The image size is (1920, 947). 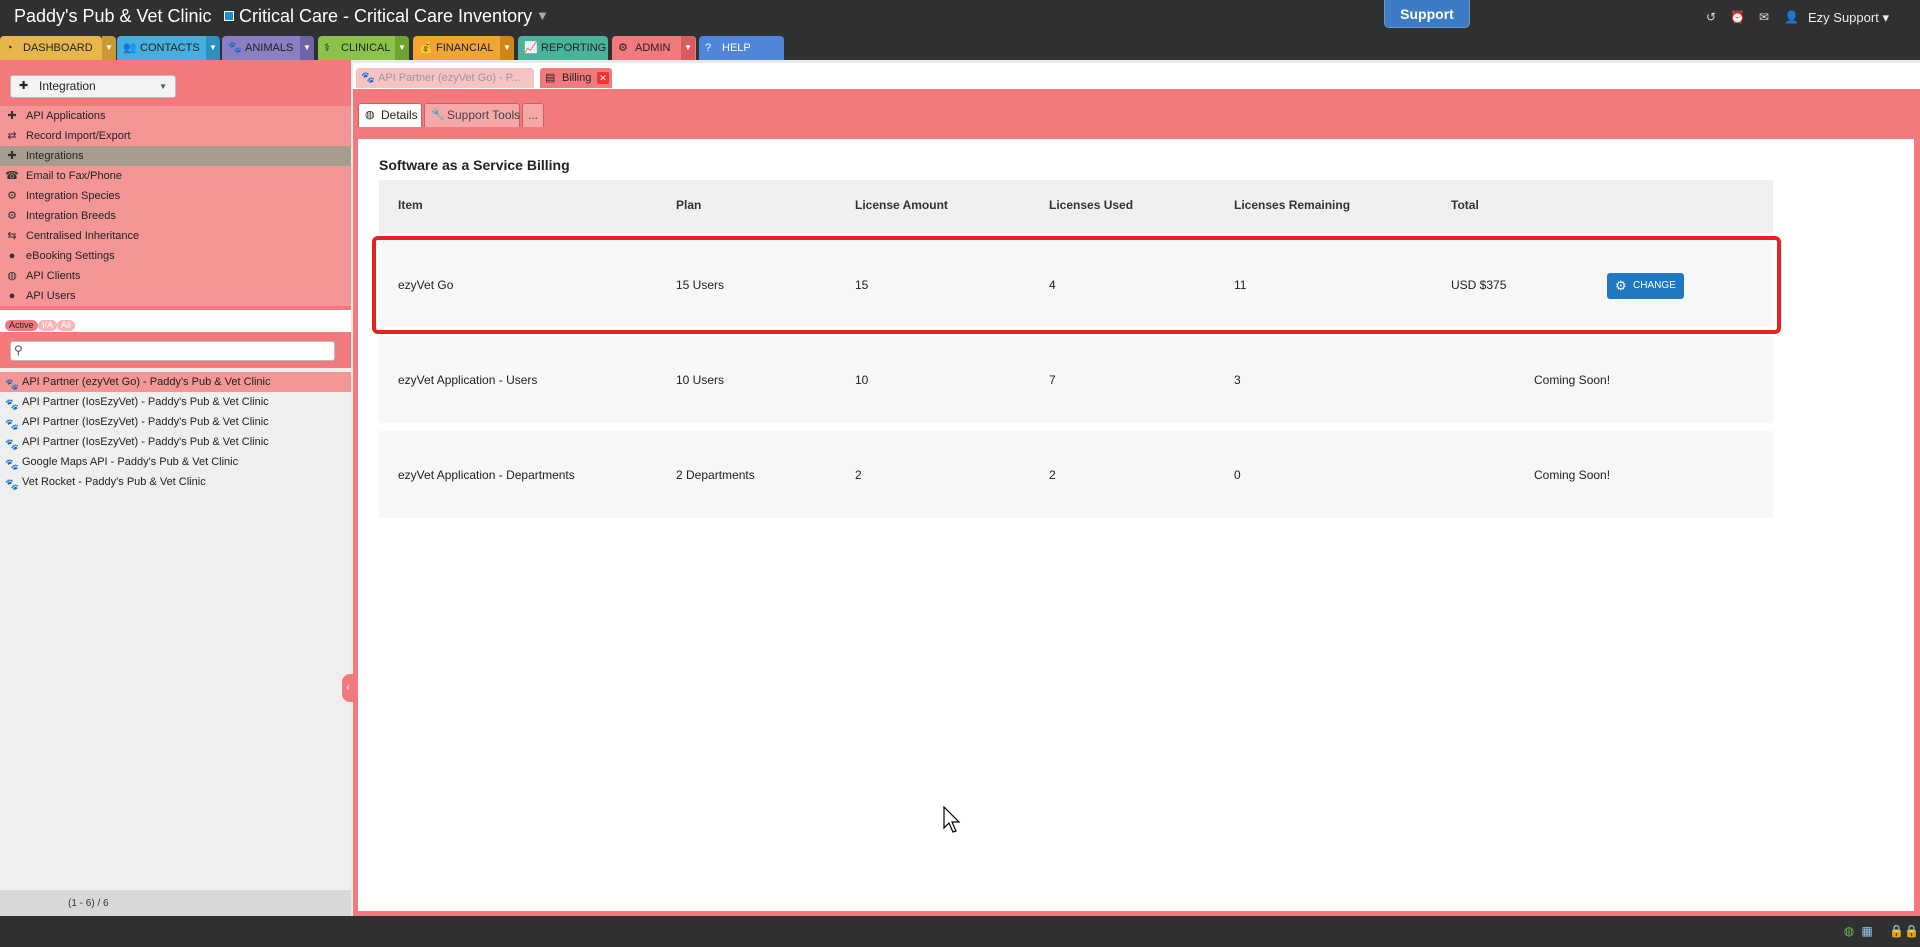 I want to click on nav-clinical: ⚕ CLINICAL, so click(x=361, y=48).